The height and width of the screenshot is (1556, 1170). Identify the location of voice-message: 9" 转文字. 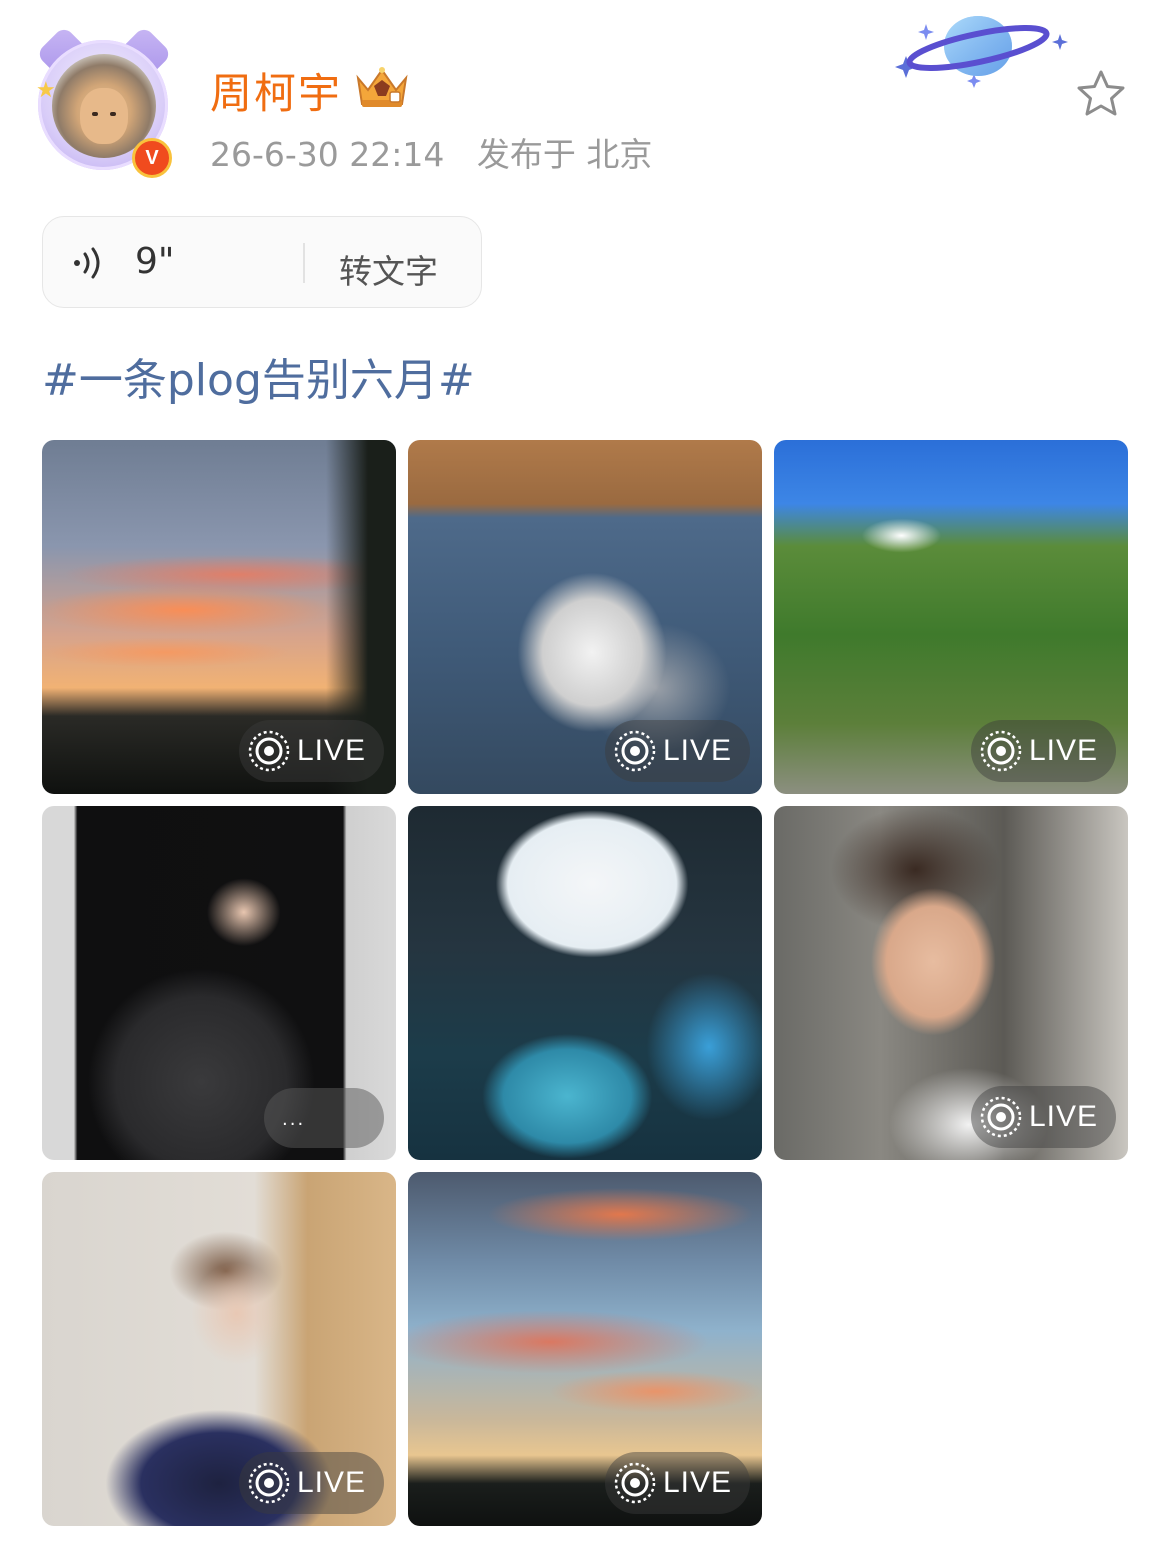
(262, 262).